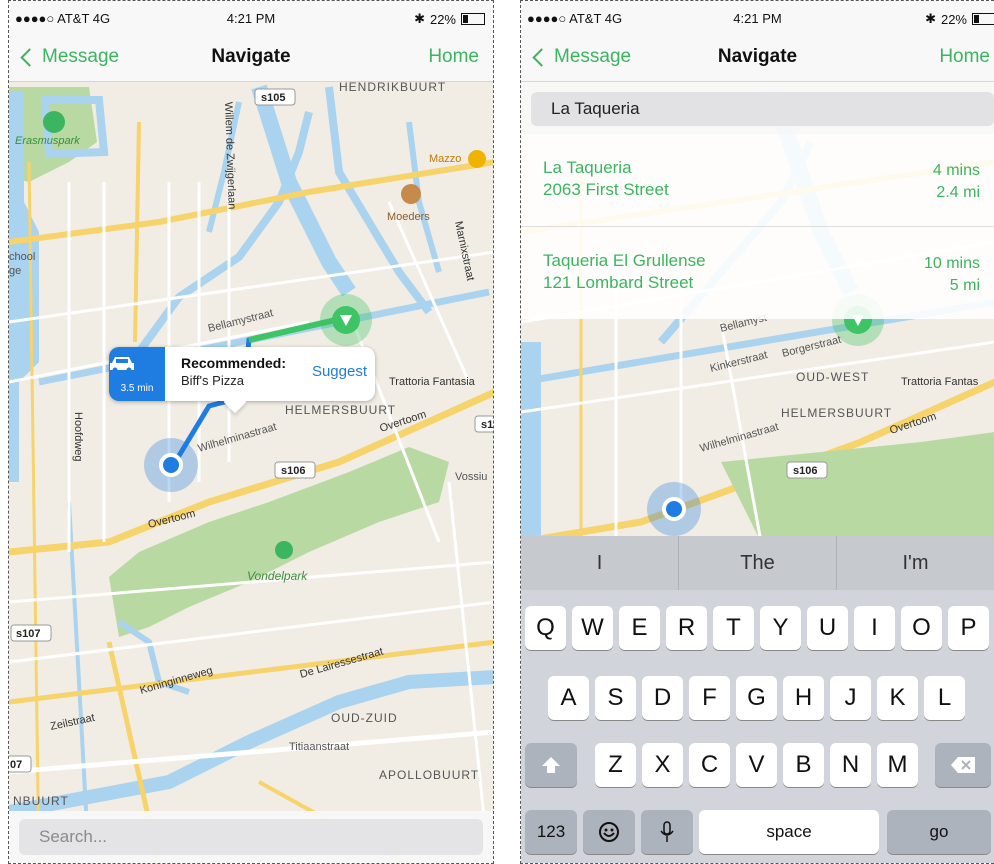  Describe the element at coordinates (78, 437) in the screenshot. I see `map-label-hoofdweg: Hoofdweg` at that location.